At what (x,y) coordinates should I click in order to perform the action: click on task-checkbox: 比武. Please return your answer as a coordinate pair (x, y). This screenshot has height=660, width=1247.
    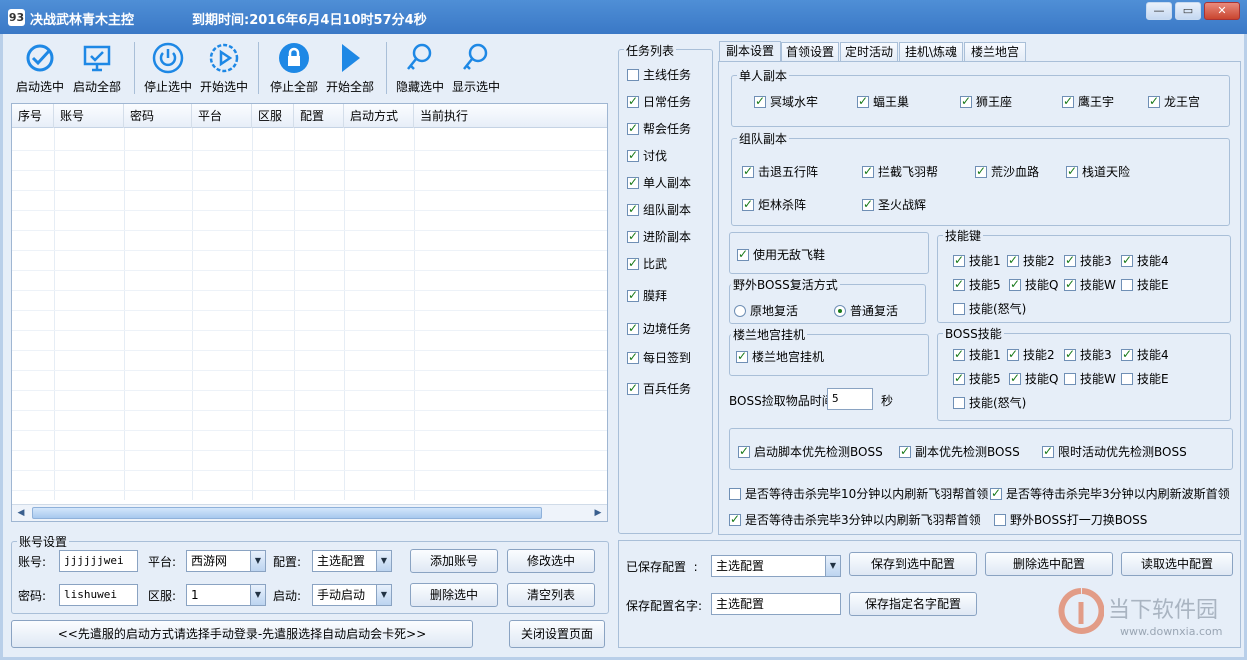
    Looking at the image, I should click on (647, 263).